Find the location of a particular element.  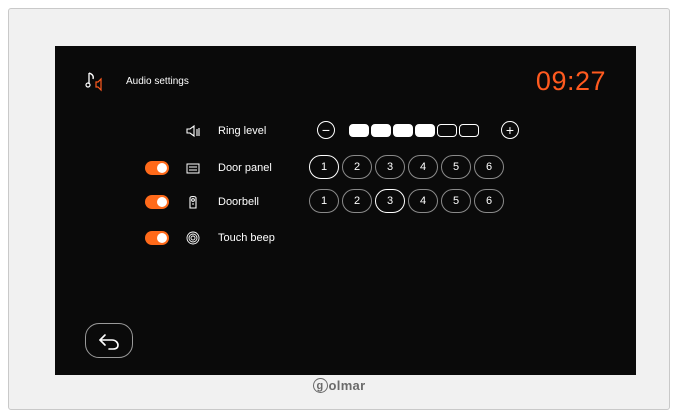

door-panel-toggle is located at coordinates (157, 168).